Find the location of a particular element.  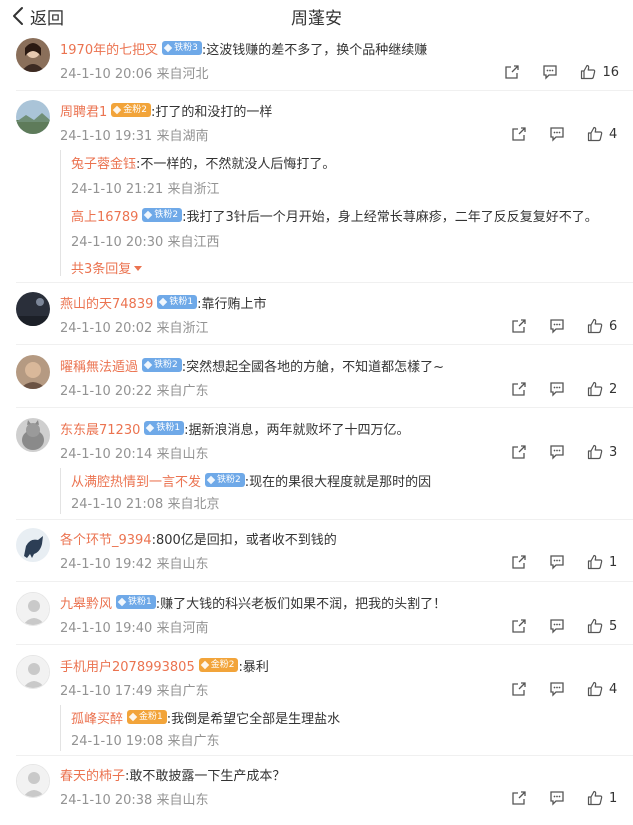

comment-item: 春天的柿子 :敢不敢披露一下生产成本？ 24-1-10 20:38 来自山东 1 is located at coordinates (316, 789).